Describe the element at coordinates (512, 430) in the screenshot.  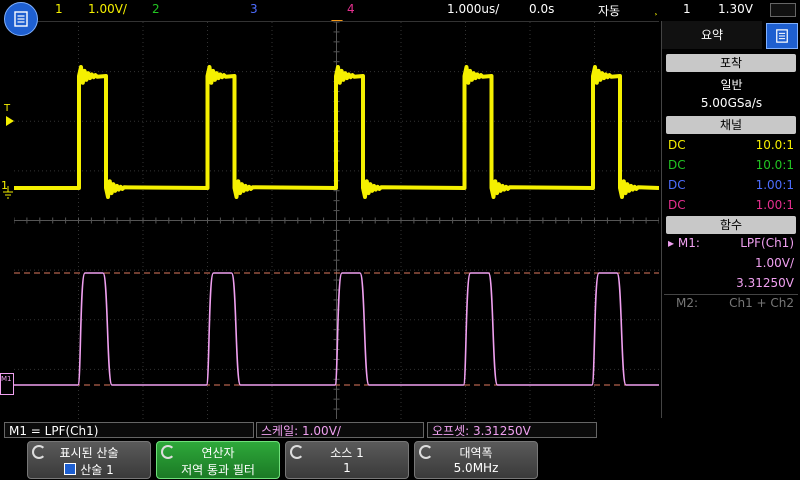
I see `math-offset-status: 오프셋: 3.31250V` at that location.